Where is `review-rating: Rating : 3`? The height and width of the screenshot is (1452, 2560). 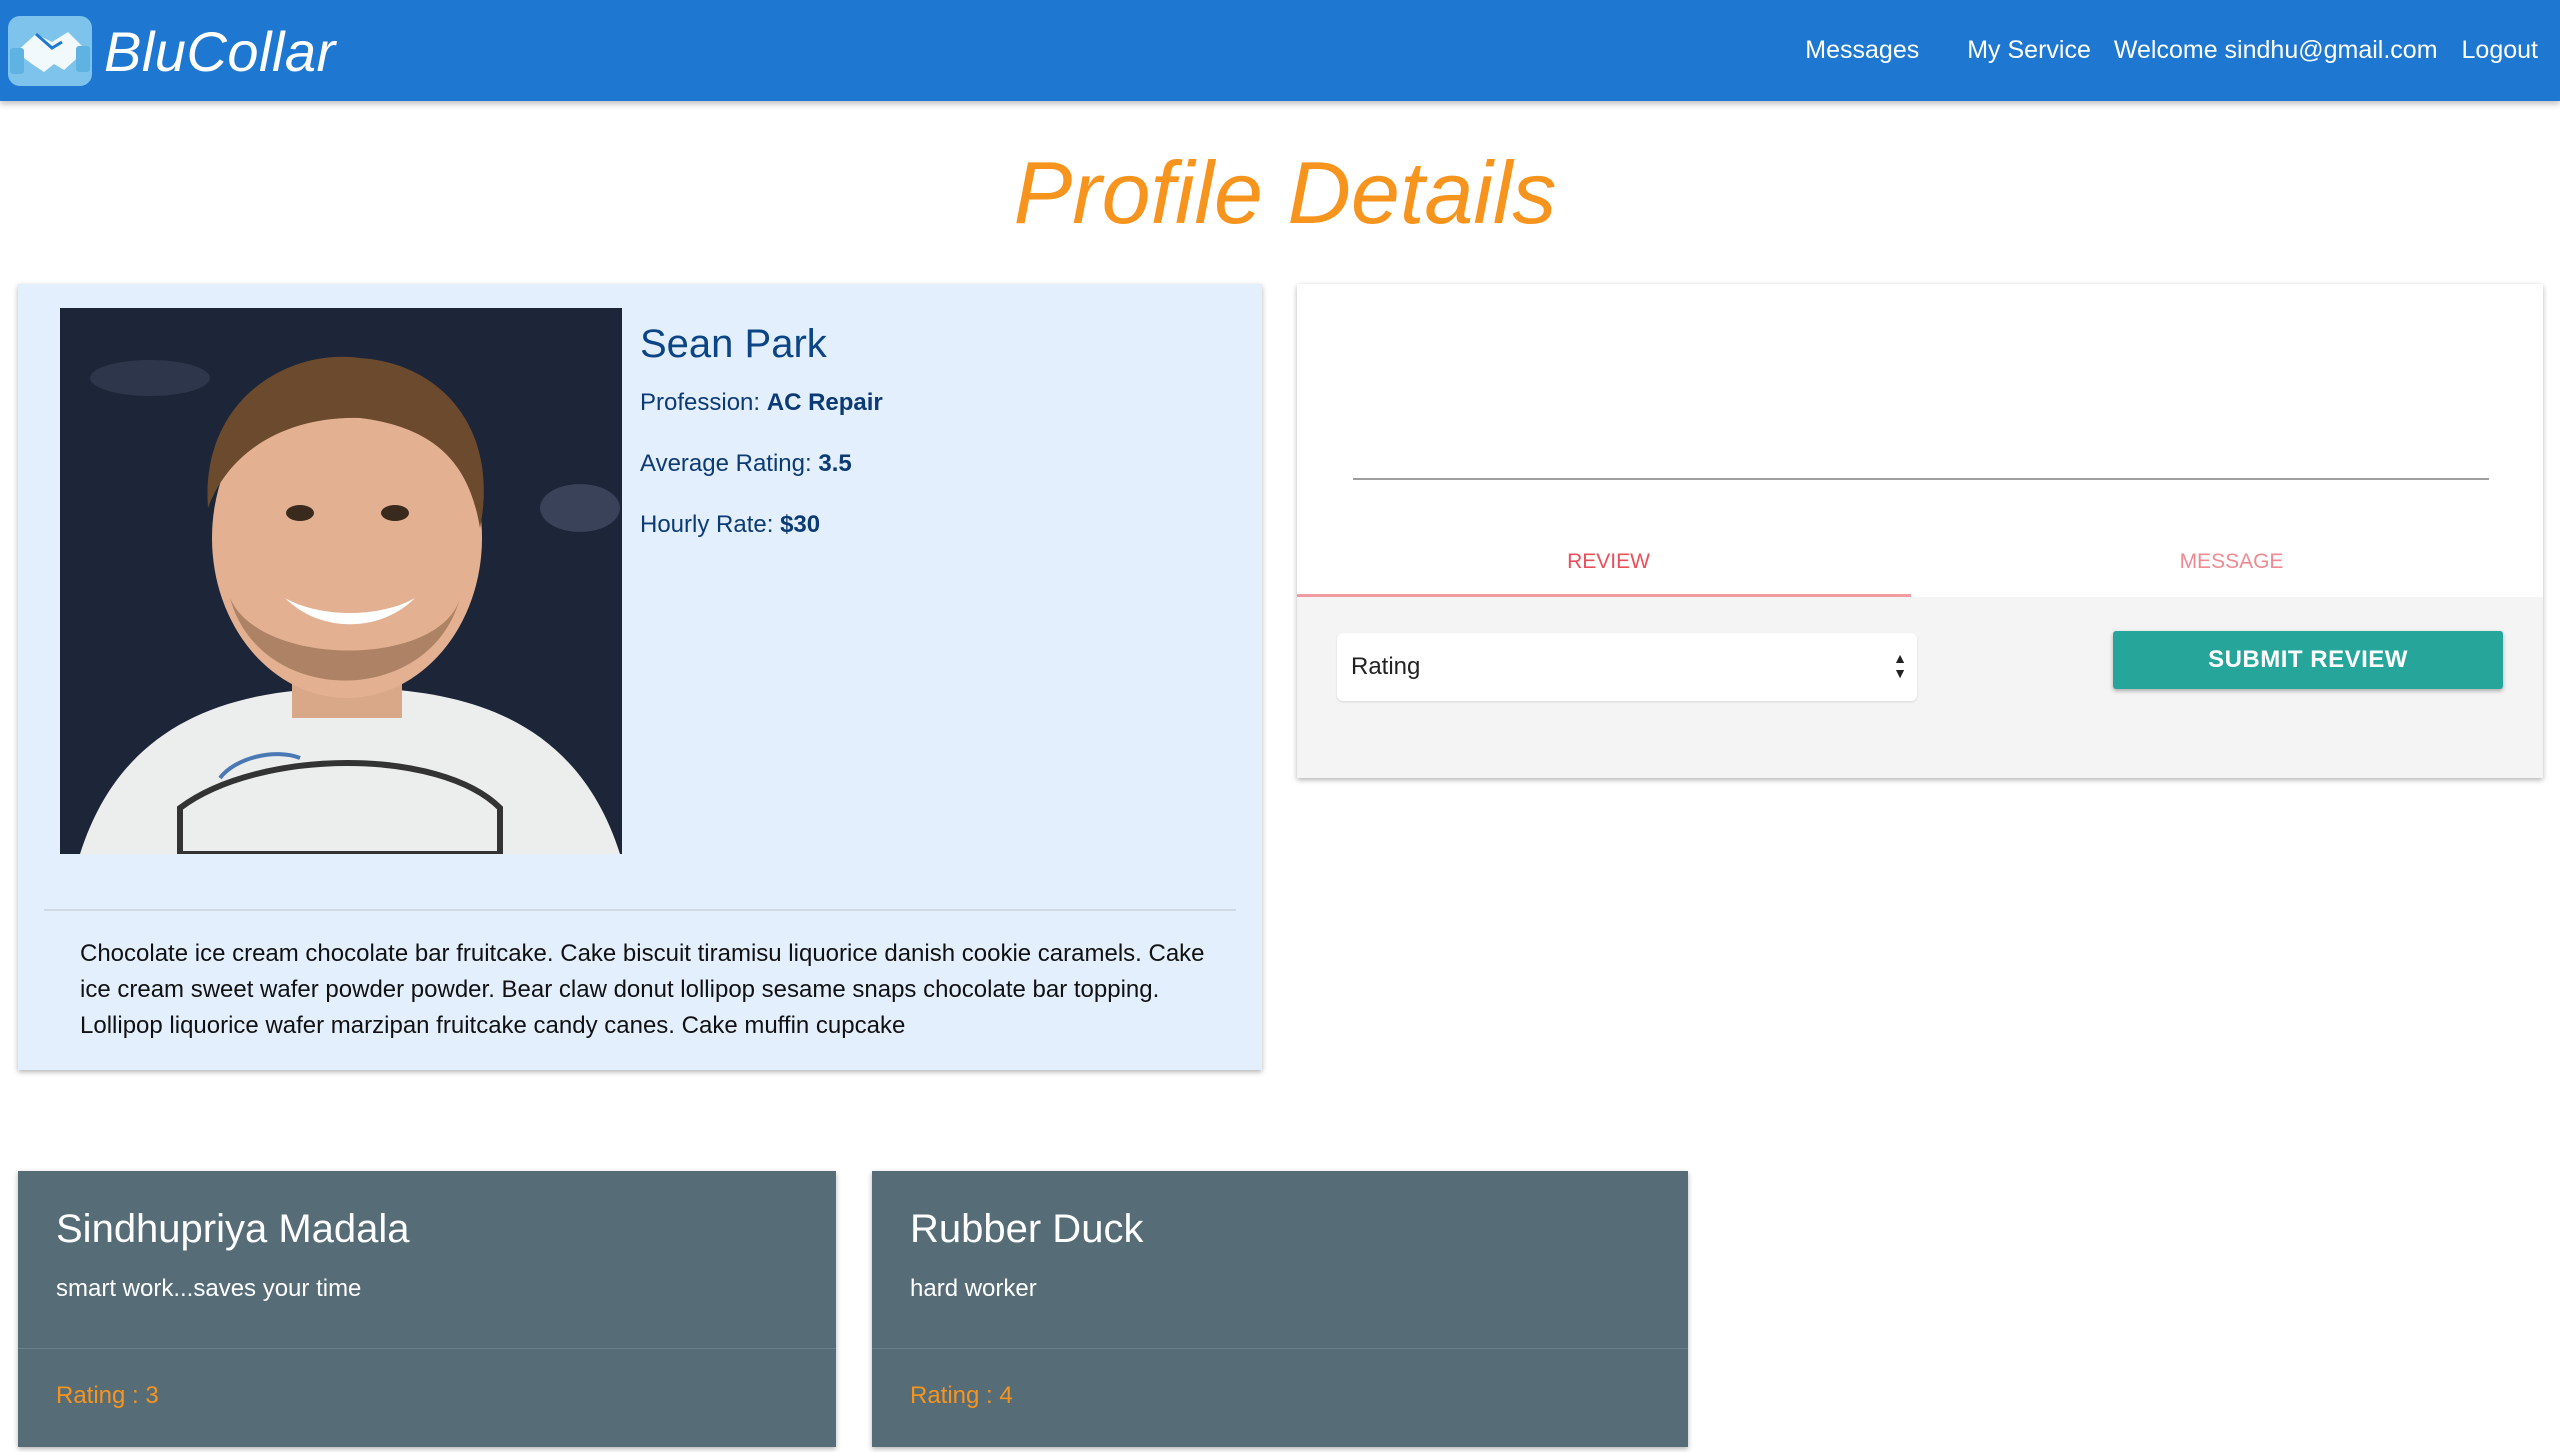
review-rating: Rating : 3 is located at coordinates (107, 1395).